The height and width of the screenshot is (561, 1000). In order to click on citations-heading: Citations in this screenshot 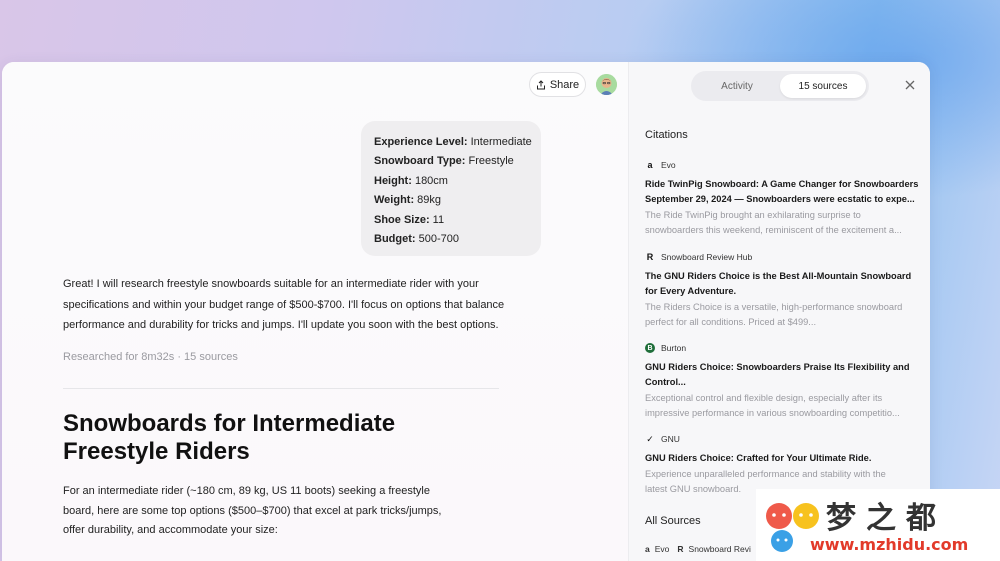, I will do `click(666, 135)`.